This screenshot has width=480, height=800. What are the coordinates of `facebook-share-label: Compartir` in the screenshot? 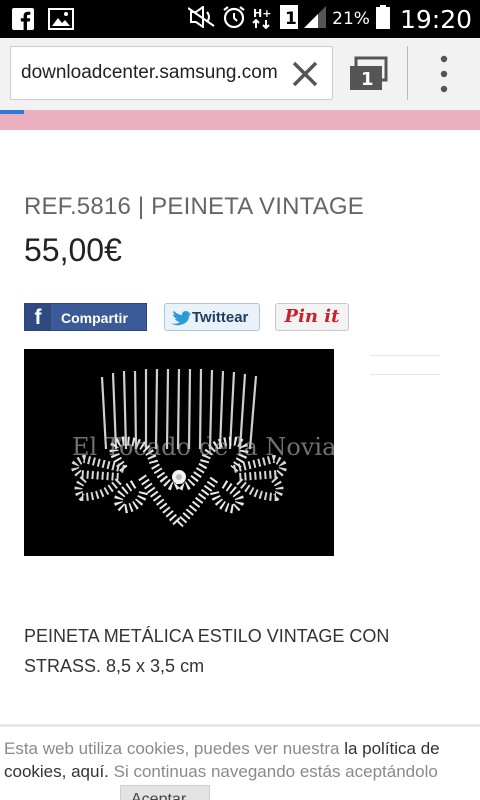 It's located at (94, 318).